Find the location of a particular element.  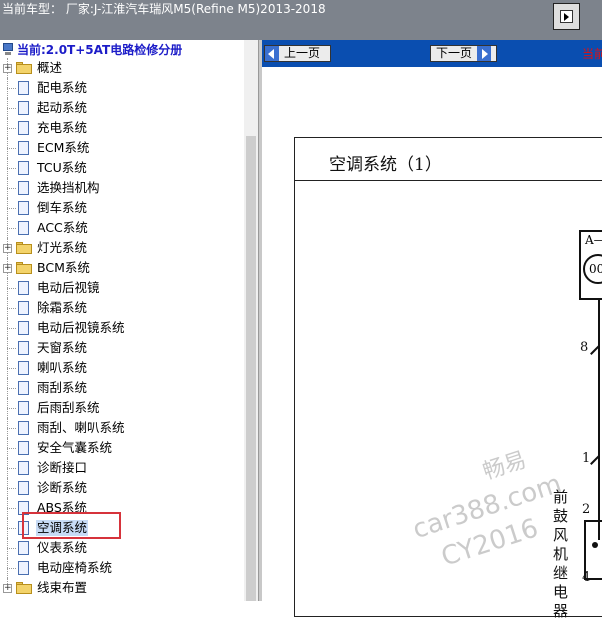

pin-8-label: 8 is located at coordinates (584, 347).